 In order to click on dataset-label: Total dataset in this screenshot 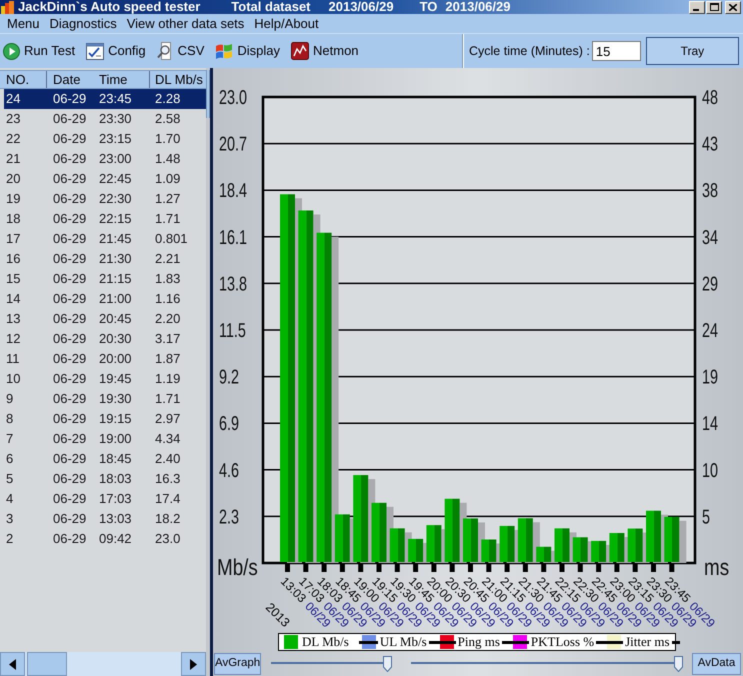, I will do `click(271, 7)`.